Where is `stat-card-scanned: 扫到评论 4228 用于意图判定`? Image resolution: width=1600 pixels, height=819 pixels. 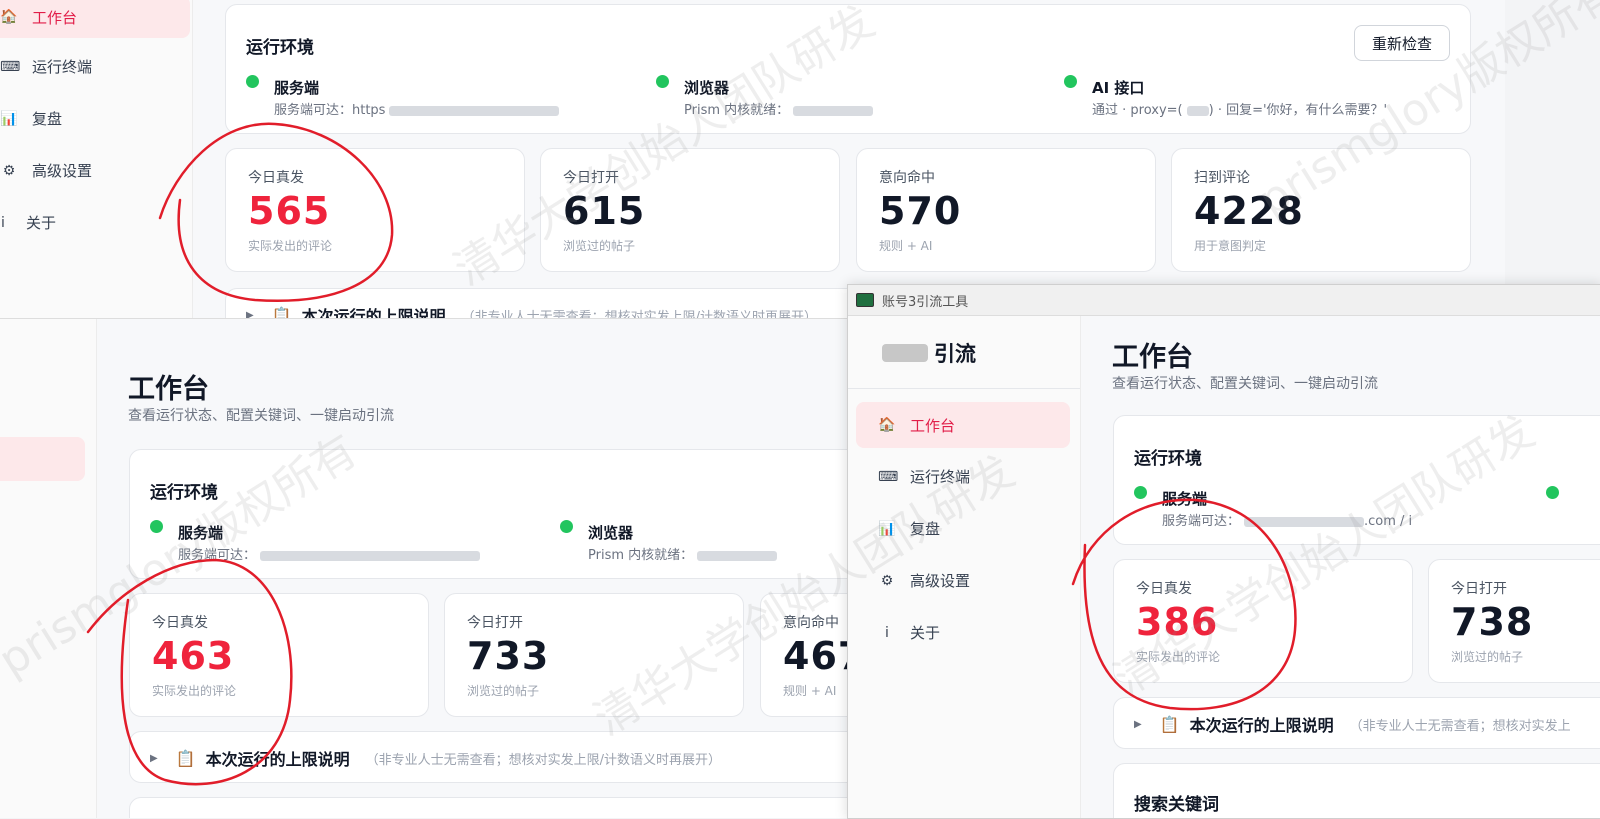 stat-card-scanned: 扫到评论 4228 用于意图判定 is located at coordinates (1321, 210).